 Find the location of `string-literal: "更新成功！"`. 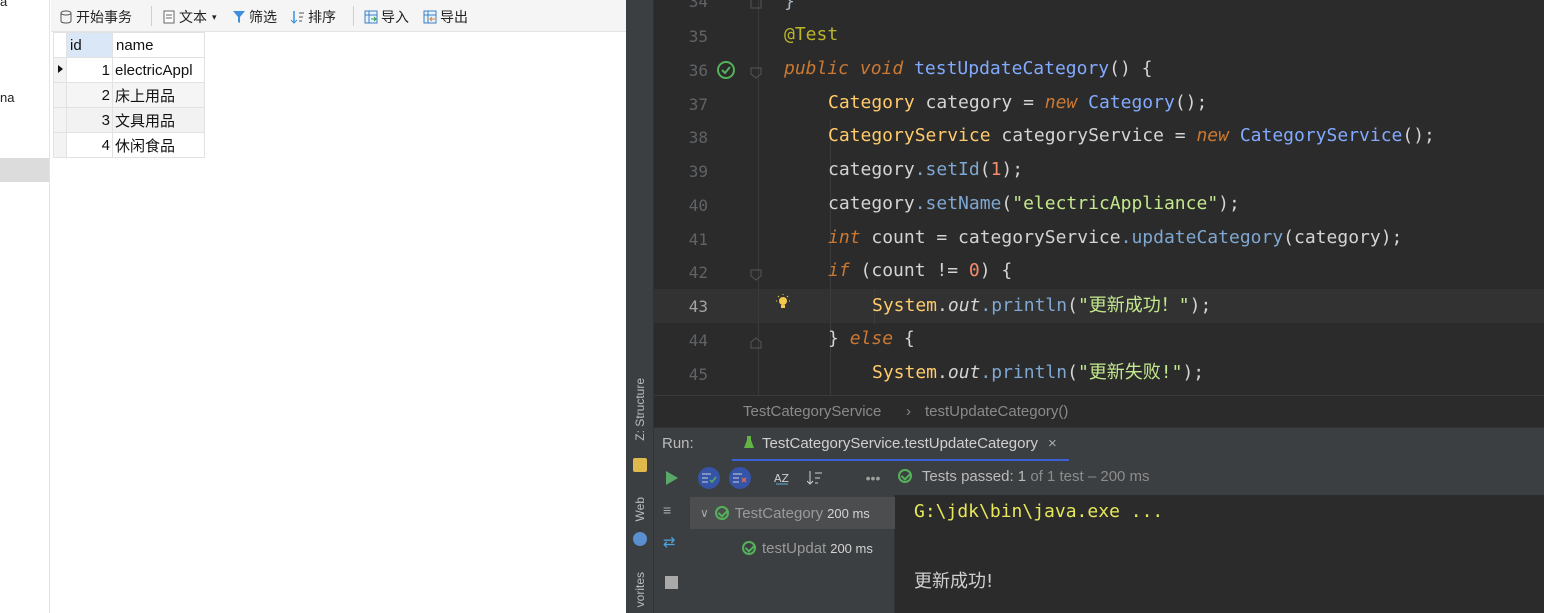

string-literal: "更新成功！" is located at coordinates (1133, 305).